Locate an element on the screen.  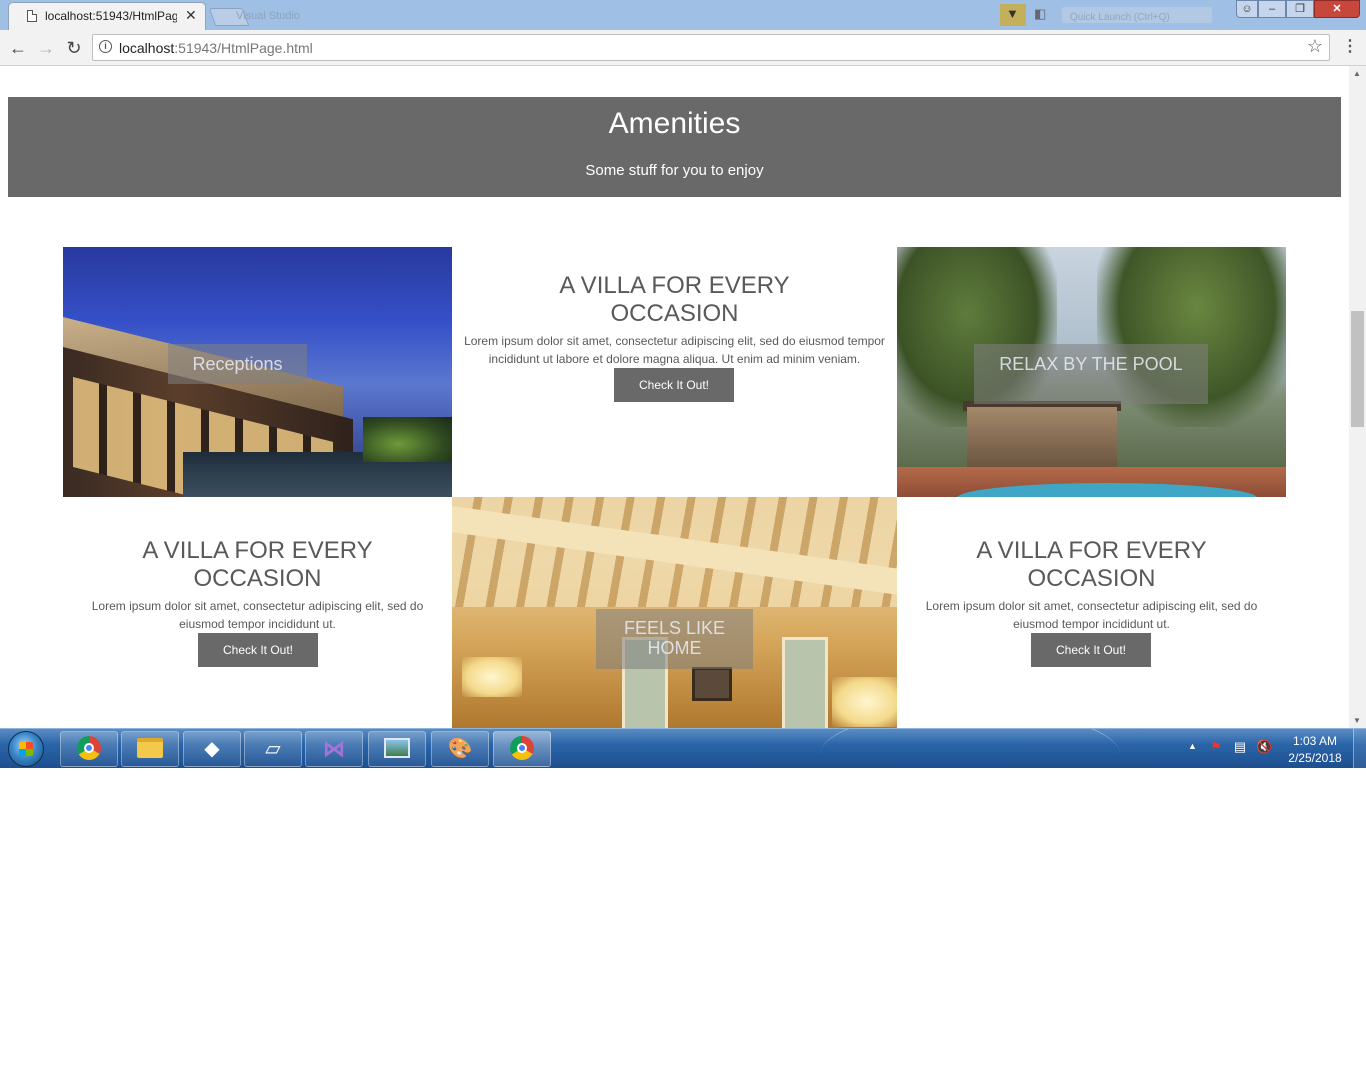
pool-image: RELAX BY THE POOL is located at coordinates (1091, 372).